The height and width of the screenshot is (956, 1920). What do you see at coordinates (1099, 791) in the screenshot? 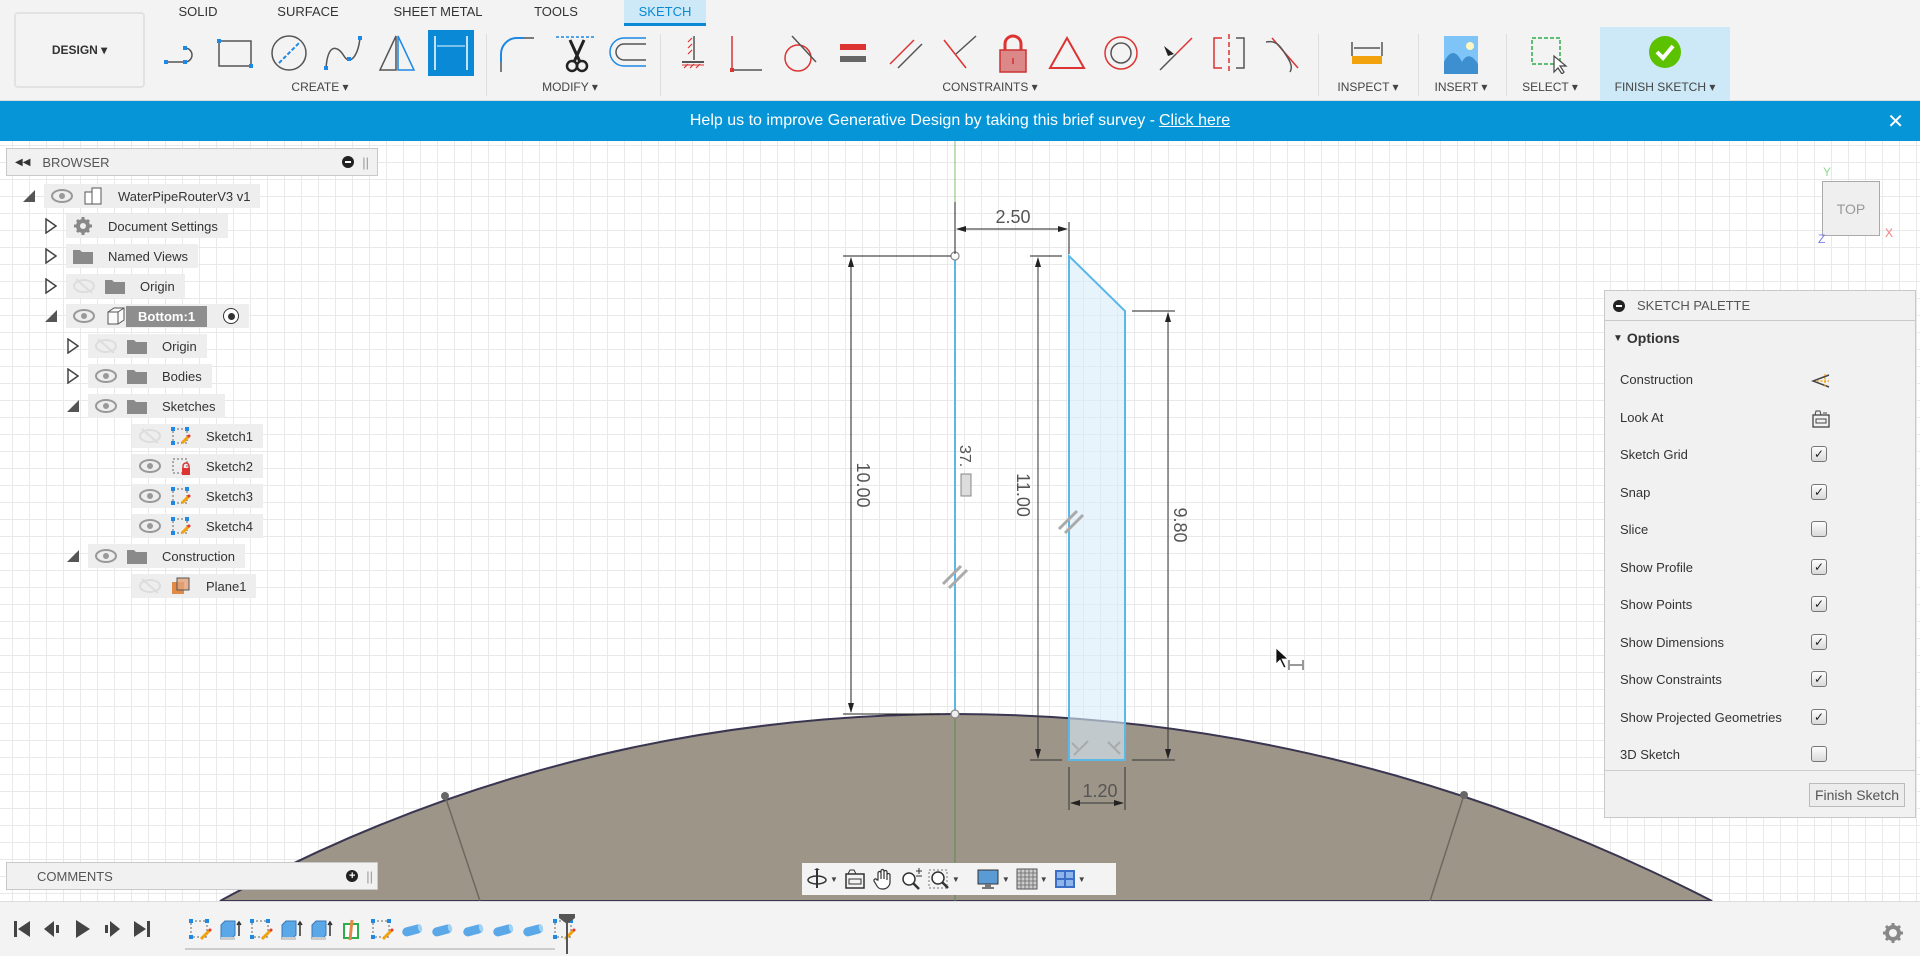
I see `dim-bottom-width: 1.20` at bounding box center [1099, 791].